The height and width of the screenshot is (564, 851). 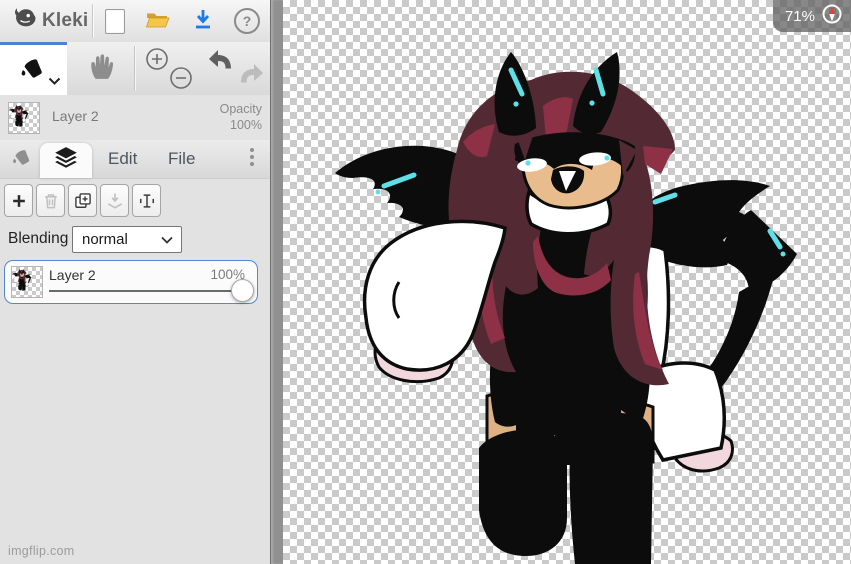 I want to click on layer-item-name: Layer 2, so click(x=72, y=275).